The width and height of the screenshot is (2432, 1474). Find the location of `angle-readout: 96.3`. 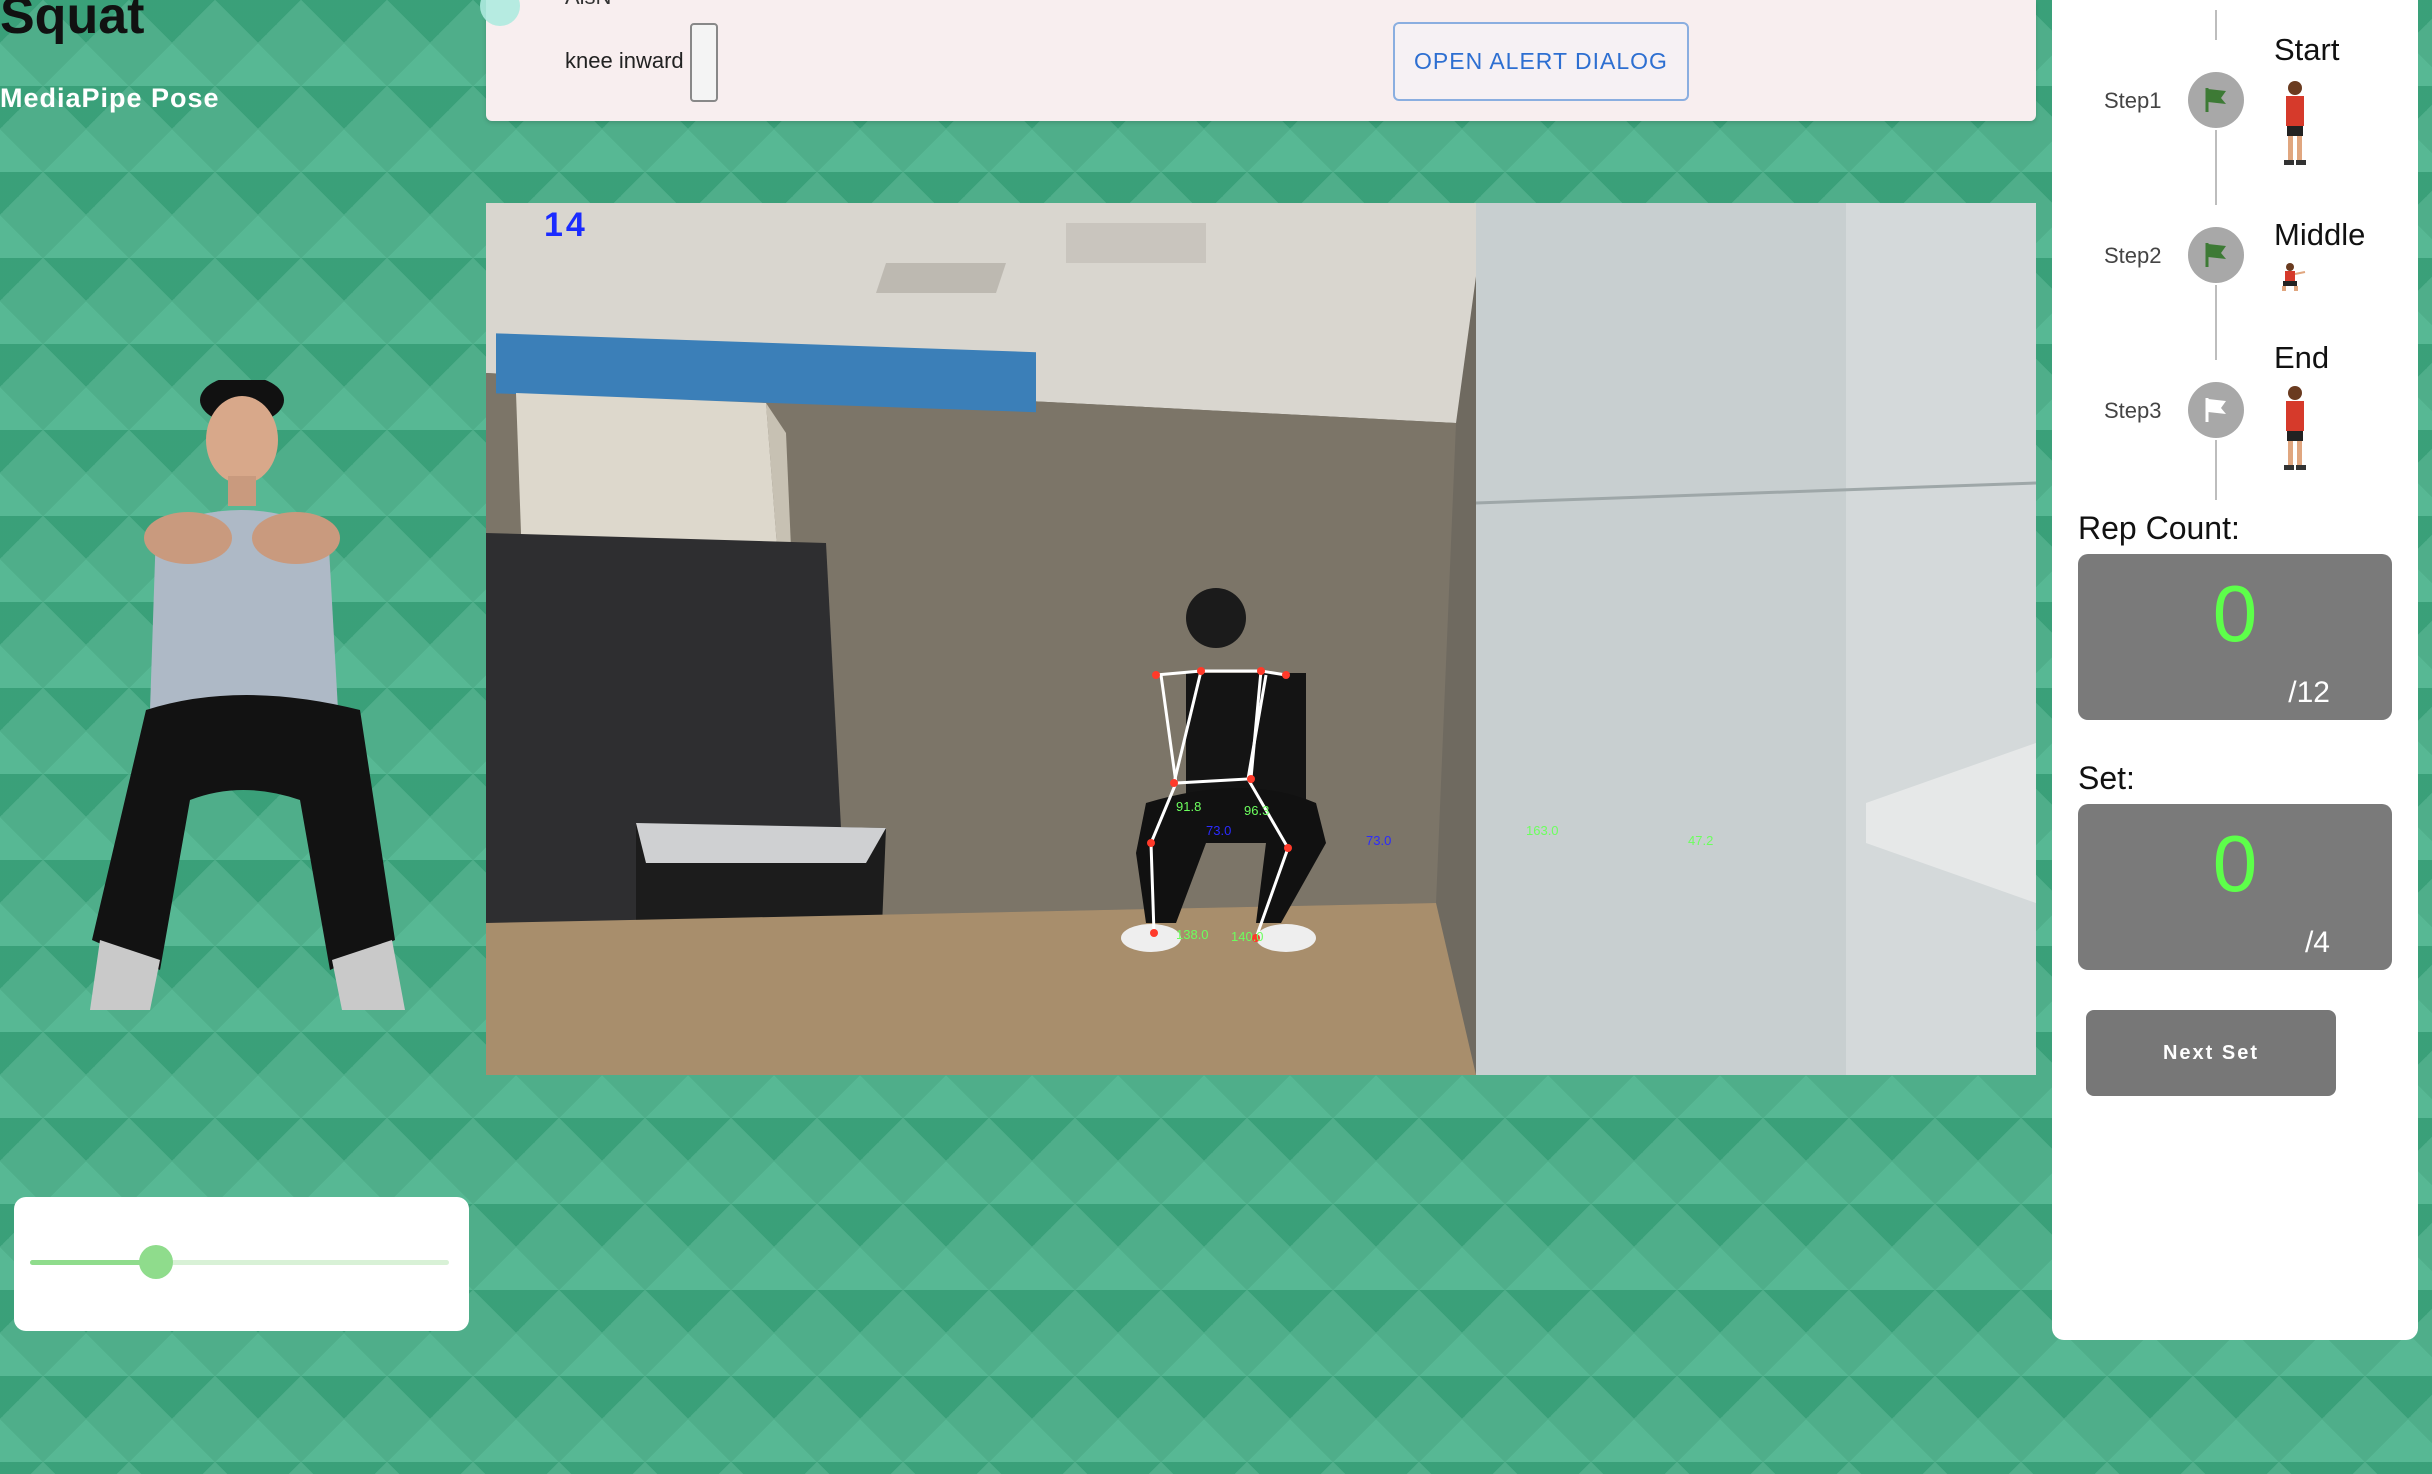

angle-readout: 96.3 is located at coordinates (1256, 810).